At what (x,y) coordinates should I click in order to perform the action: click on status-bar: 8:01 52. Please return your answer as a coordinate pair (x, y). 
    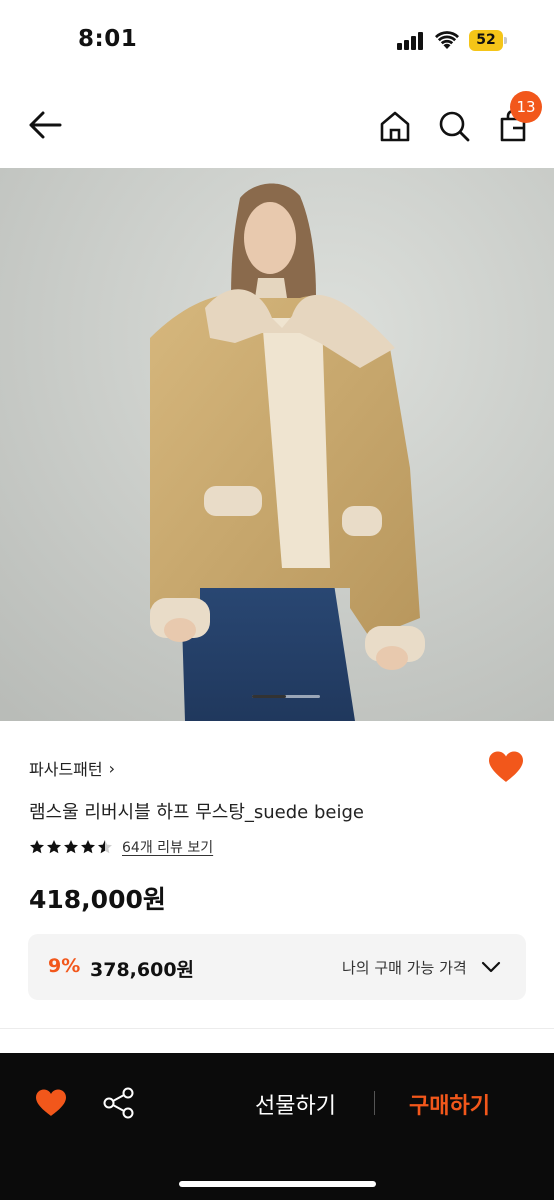
    Looking at the image, I should click on (277, 40).